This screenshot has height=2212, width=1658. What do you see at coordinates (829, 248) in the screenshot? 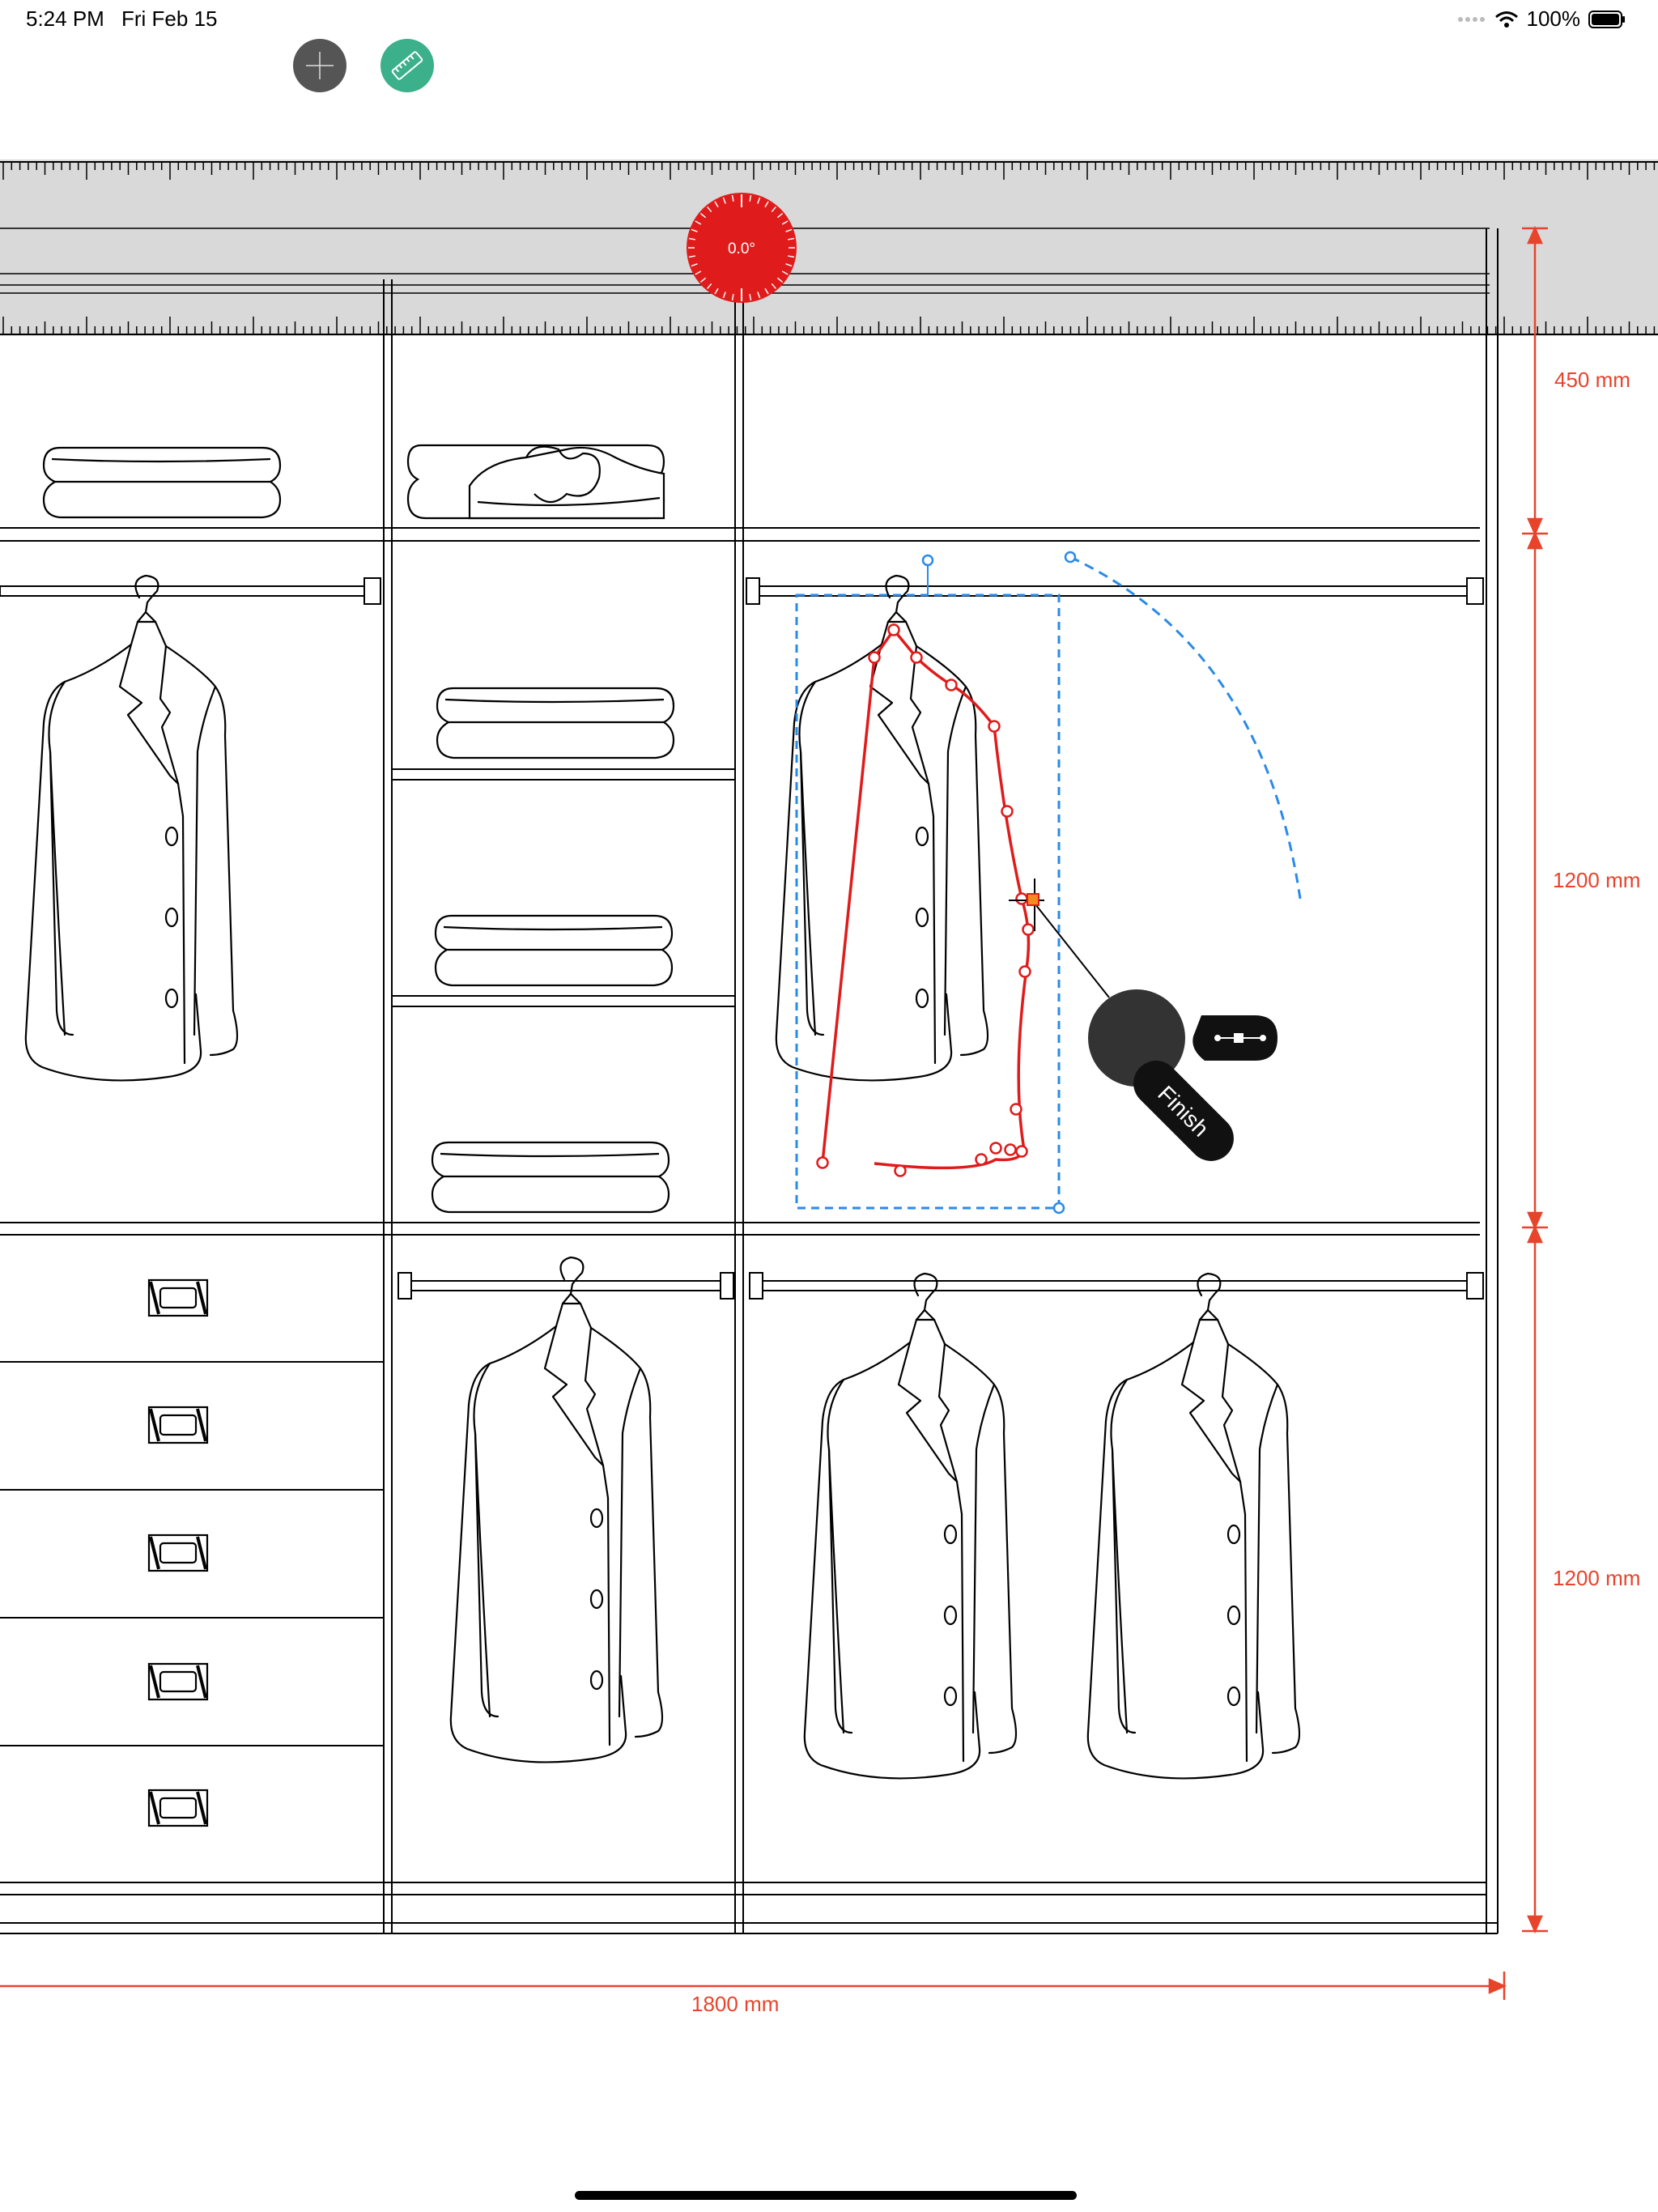
I see `ruler` at bounding box center [829, 248].